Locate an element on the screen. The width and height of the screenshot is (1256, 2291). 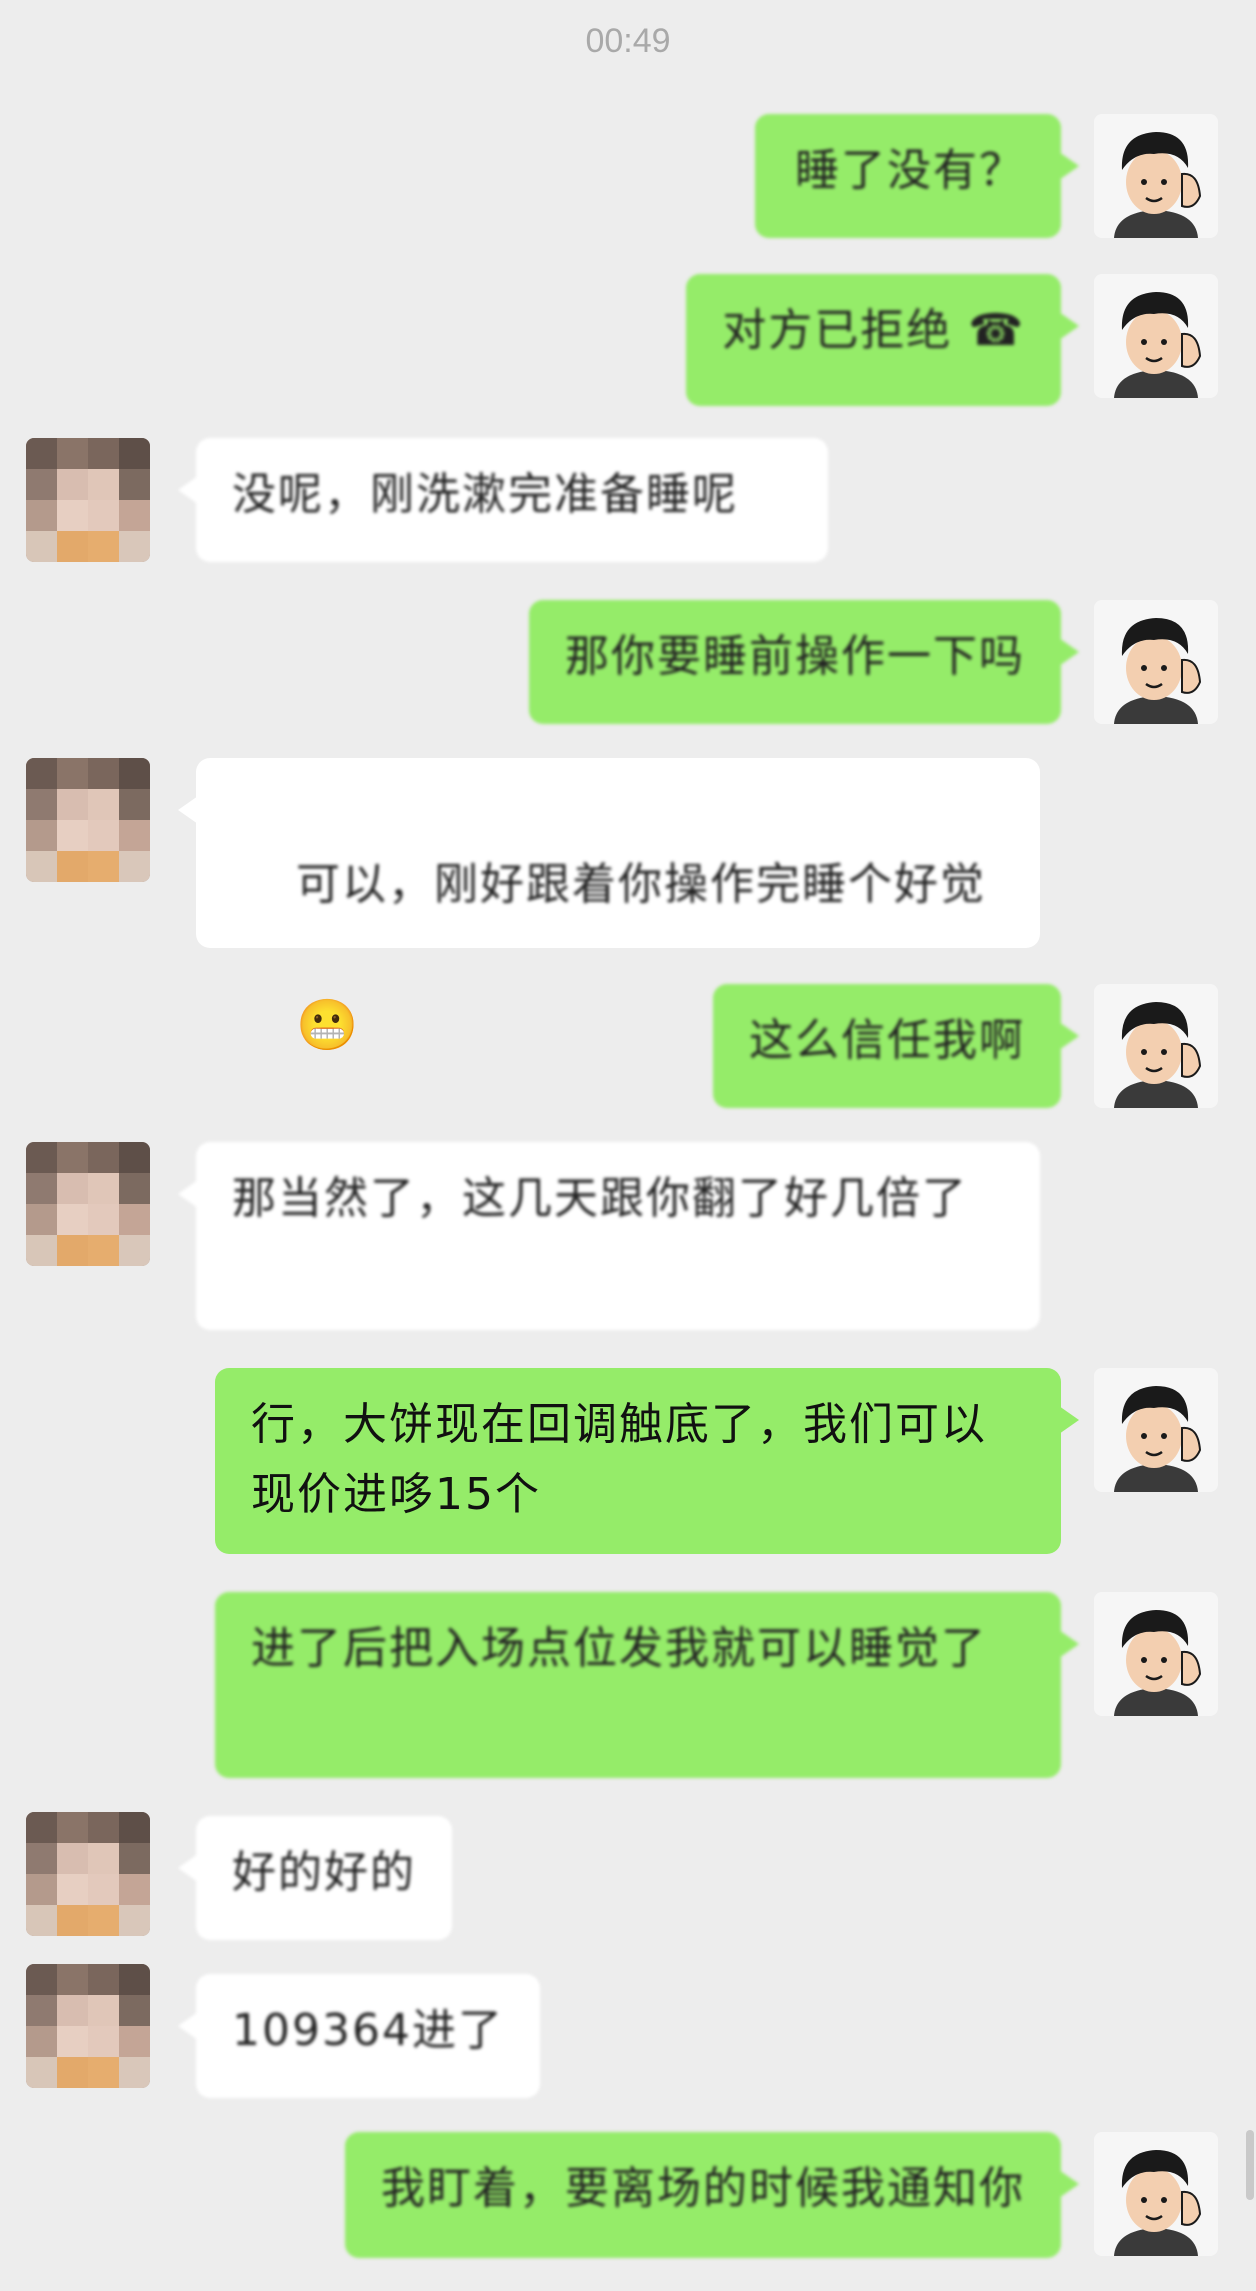
grimacing-emoji-icon: 😬 is located at coordinates (328, 1025).